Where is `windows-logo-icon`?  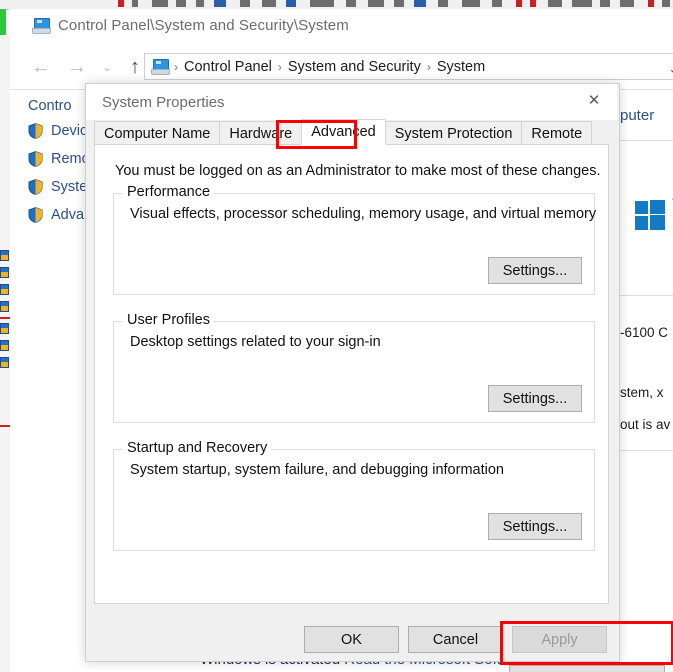
windows-logo-icon is located at coordinates (650, 215).